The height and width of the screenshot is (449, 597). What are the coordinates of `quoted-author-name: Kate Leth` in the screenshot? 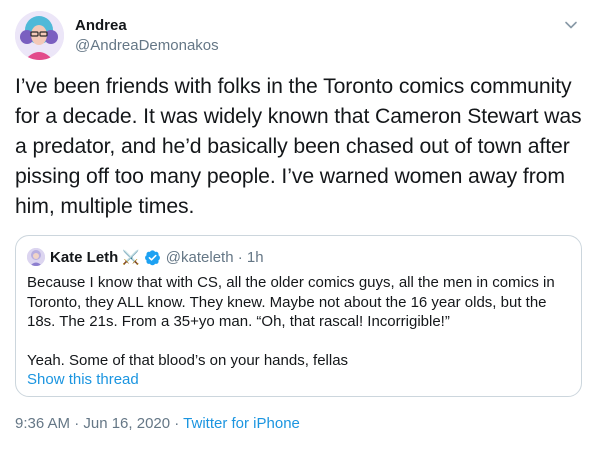 It's located at (84, 257).